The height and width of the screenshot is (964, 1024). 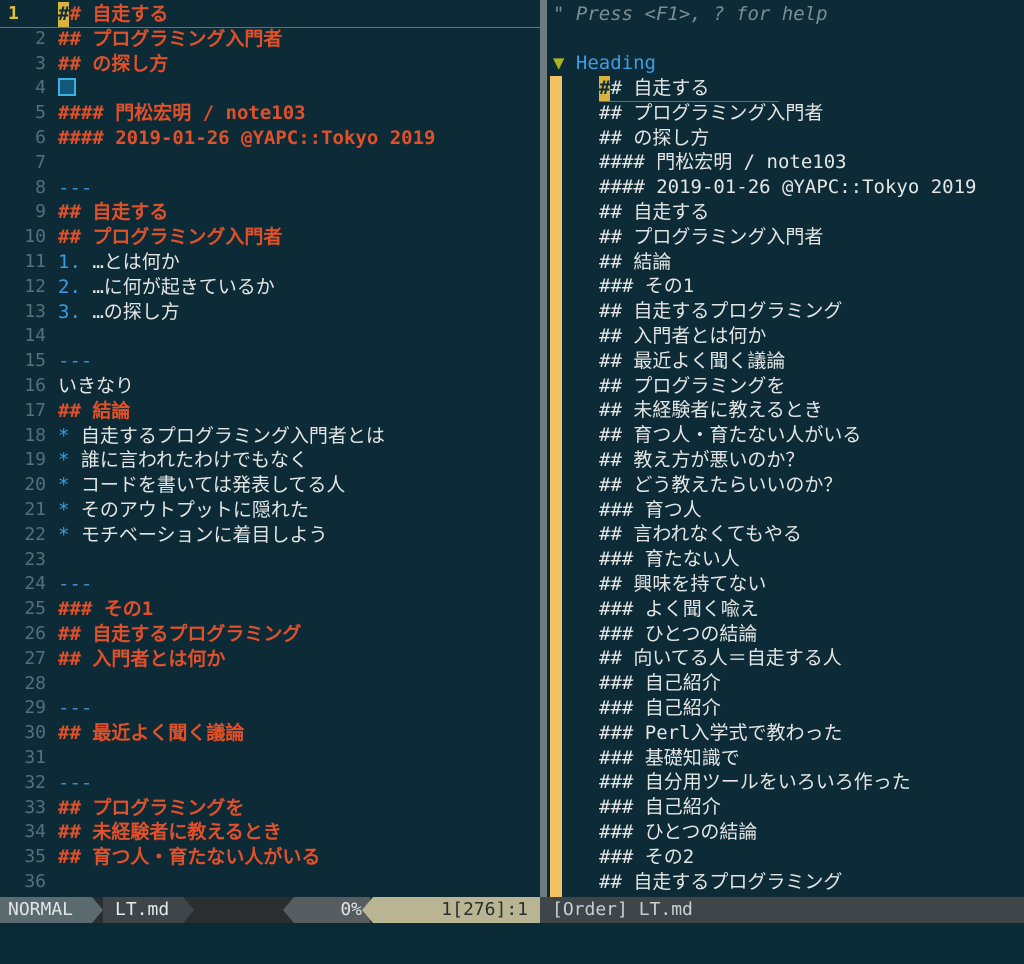 What do you see at coordinates (270, 361) in the screenshot?
I see `editor-line: 15 ---` at bounding box center [270, 361].